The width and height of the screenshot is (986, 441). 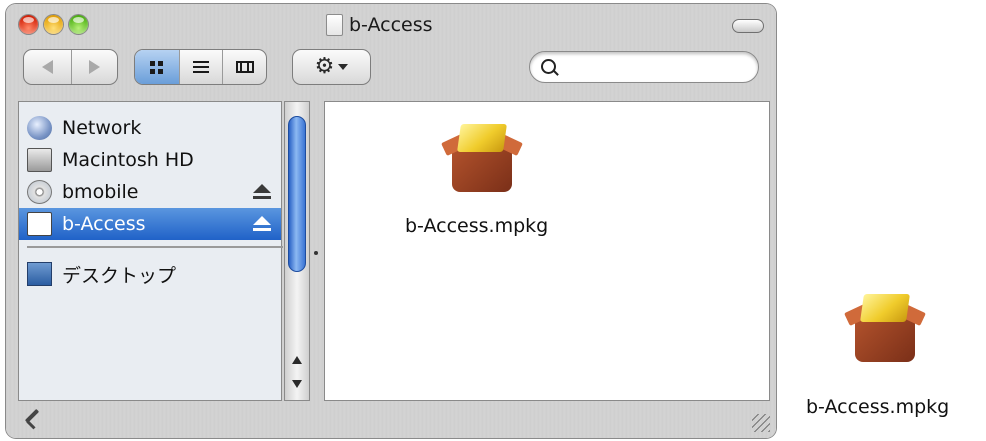 I want to click on sidebar-scrollbar, so click(x=297, y=251).